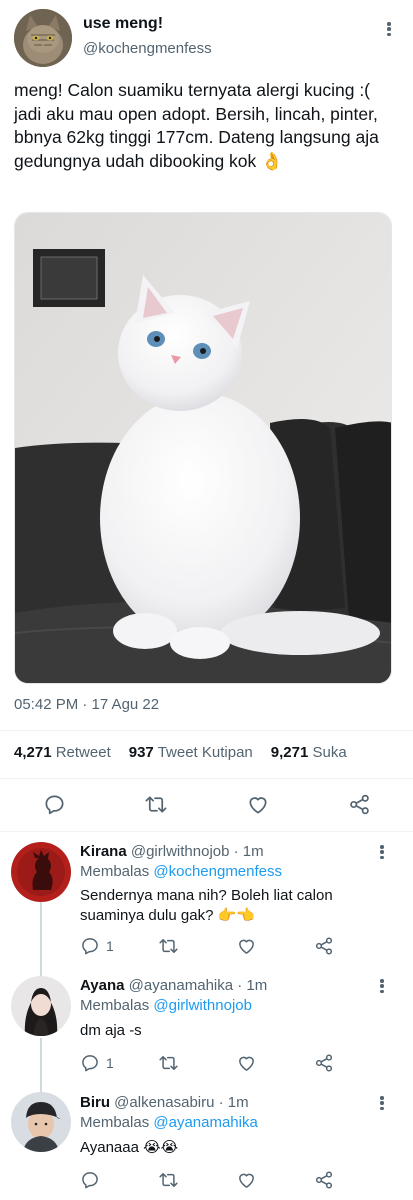 This screenshot has width=413, height=1200. I want to click on ayana-avatar-image, so click(41, 1006).